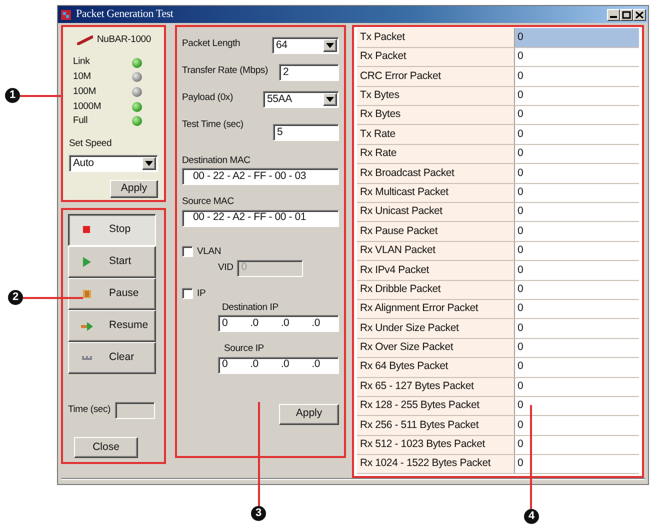 The image size is (650, 526). Describe the element at coordinates (435, 270) in the screenshot. I see `statistic-name: Rx IPv4 Packet` at that location.